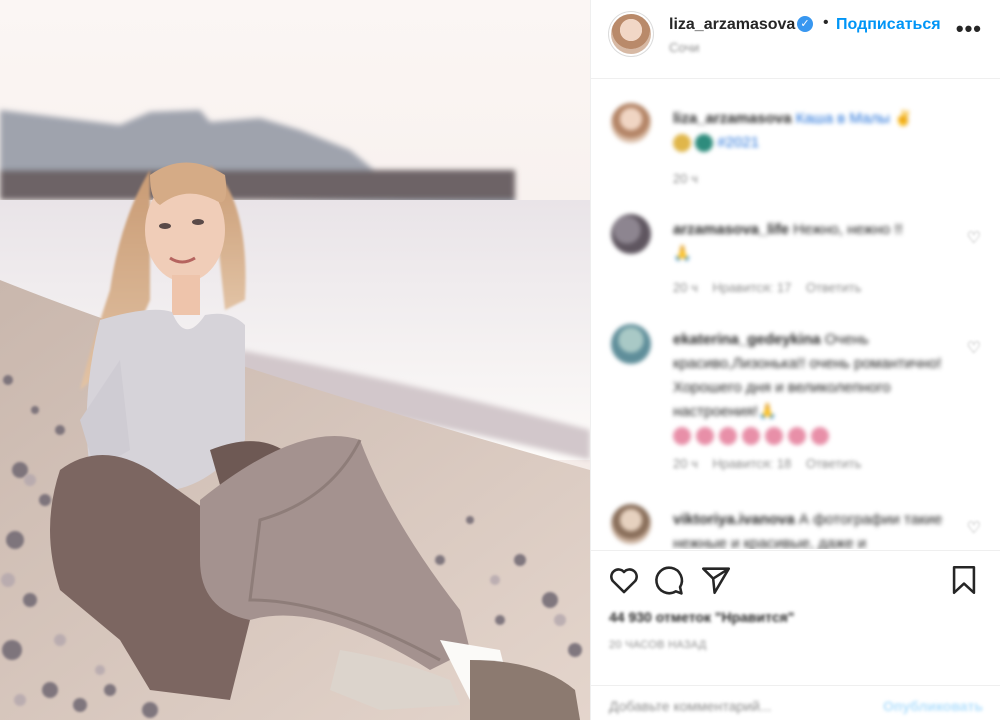 The height and width of the screenshot is (722, 1000). Describe the element at coordinates (732, 118) in the screenshot. I see `comment-username: liza_arzamasova` at that location.